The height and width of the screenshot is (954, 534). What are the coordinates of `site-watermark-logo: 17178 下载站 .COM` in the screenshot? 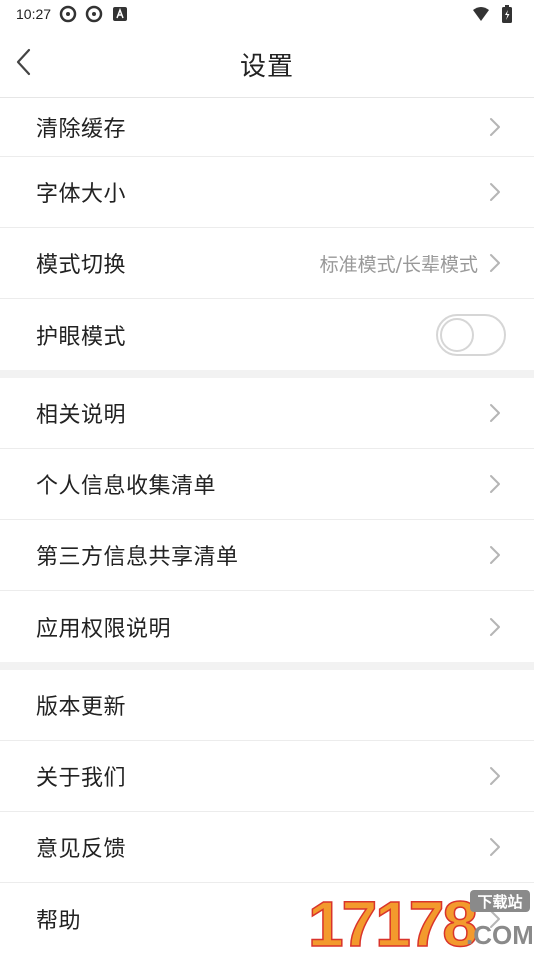 It's located at (419, 919).